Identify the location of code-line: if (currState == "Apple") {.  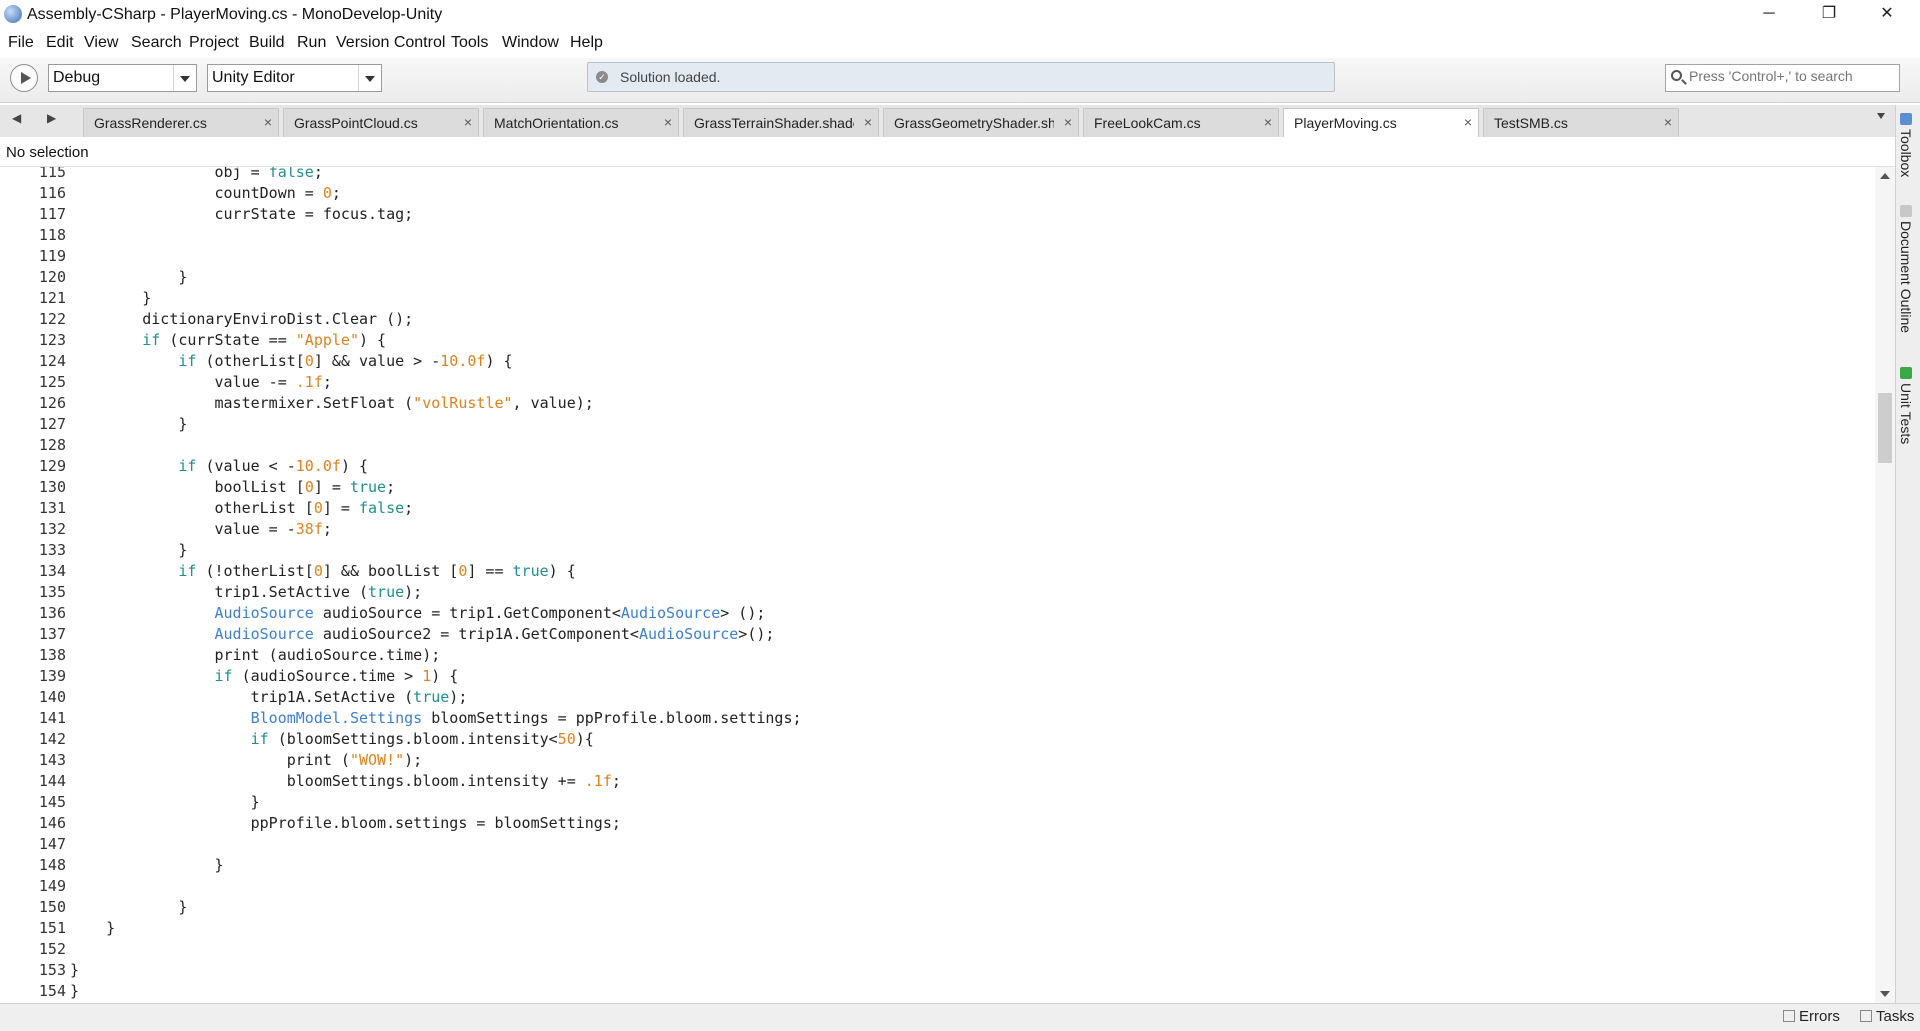
(228, 340).